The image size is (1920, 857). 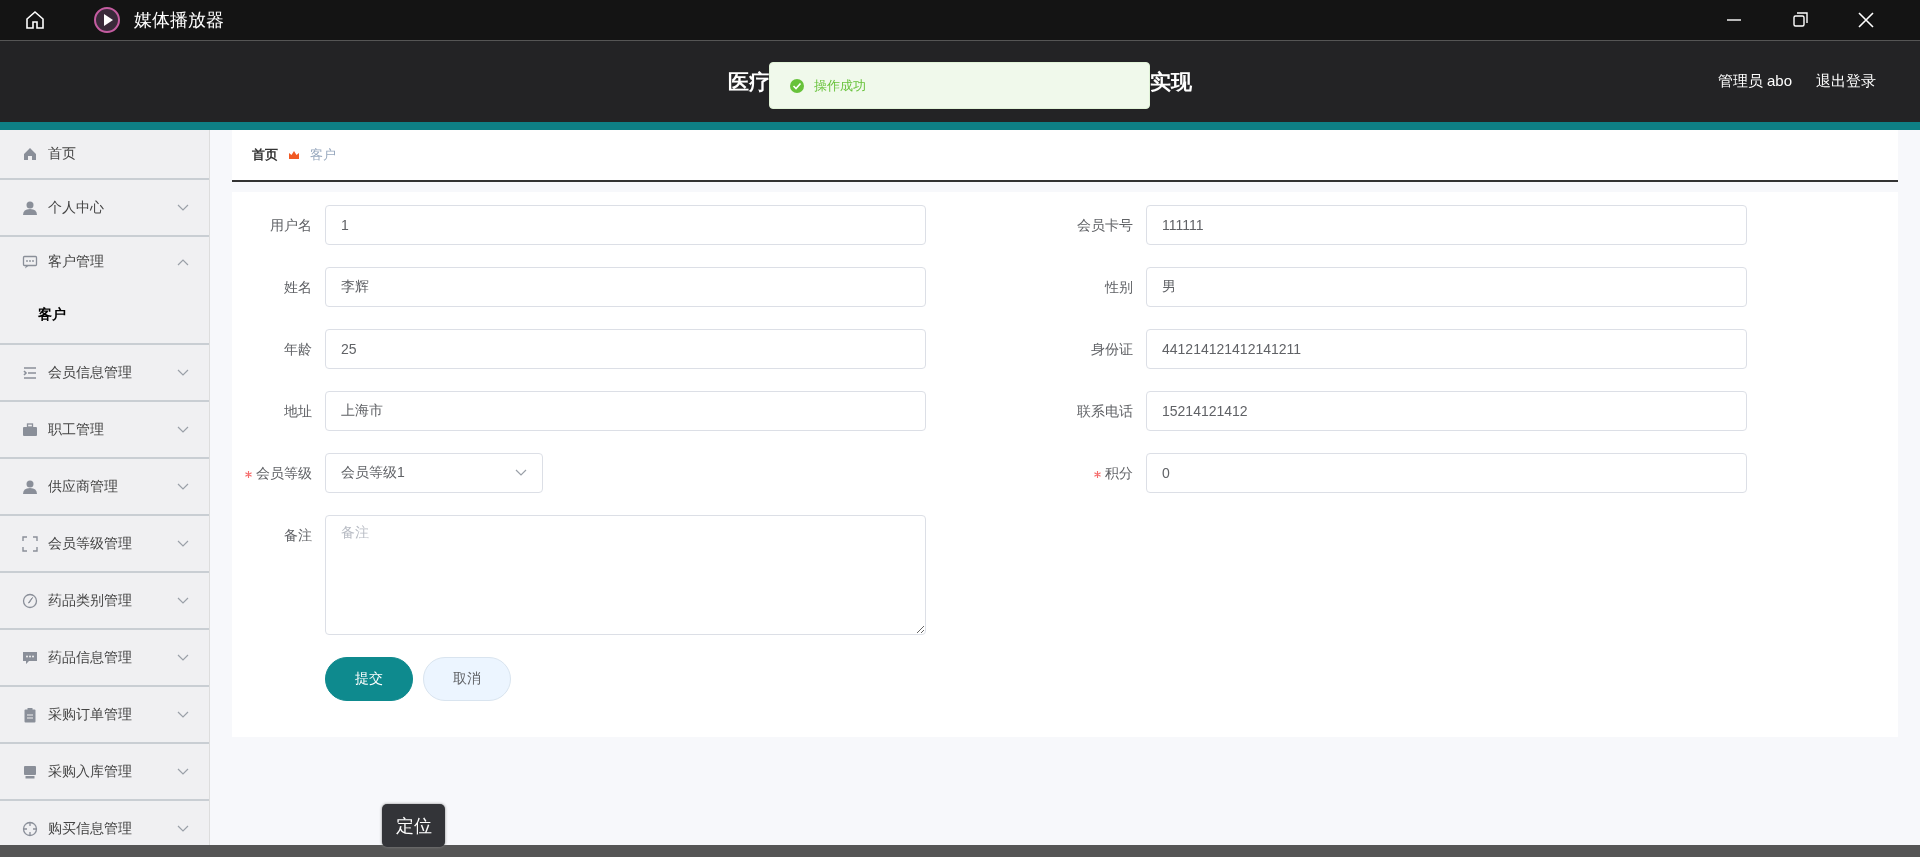 What do you see at coordinates (1446, 473) in the screenshot?
I see `input-field: 0` at bounding box center [1446, 473].